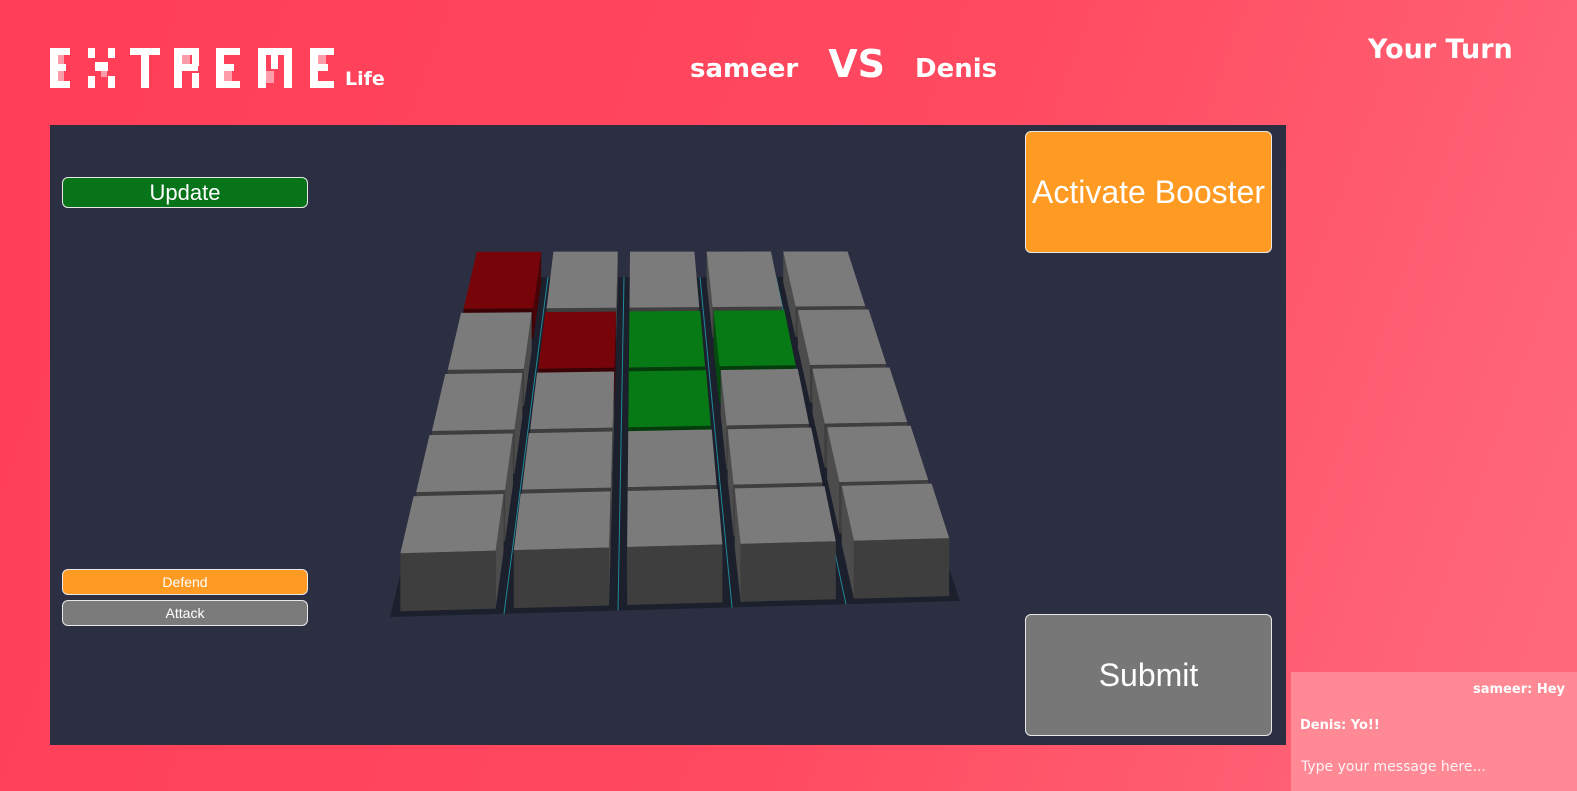  Describe the element at coordinates (1434, 731) in the screenshot. I see `chat-panel: sameer: Hey Denis: Yo!!` at that location.